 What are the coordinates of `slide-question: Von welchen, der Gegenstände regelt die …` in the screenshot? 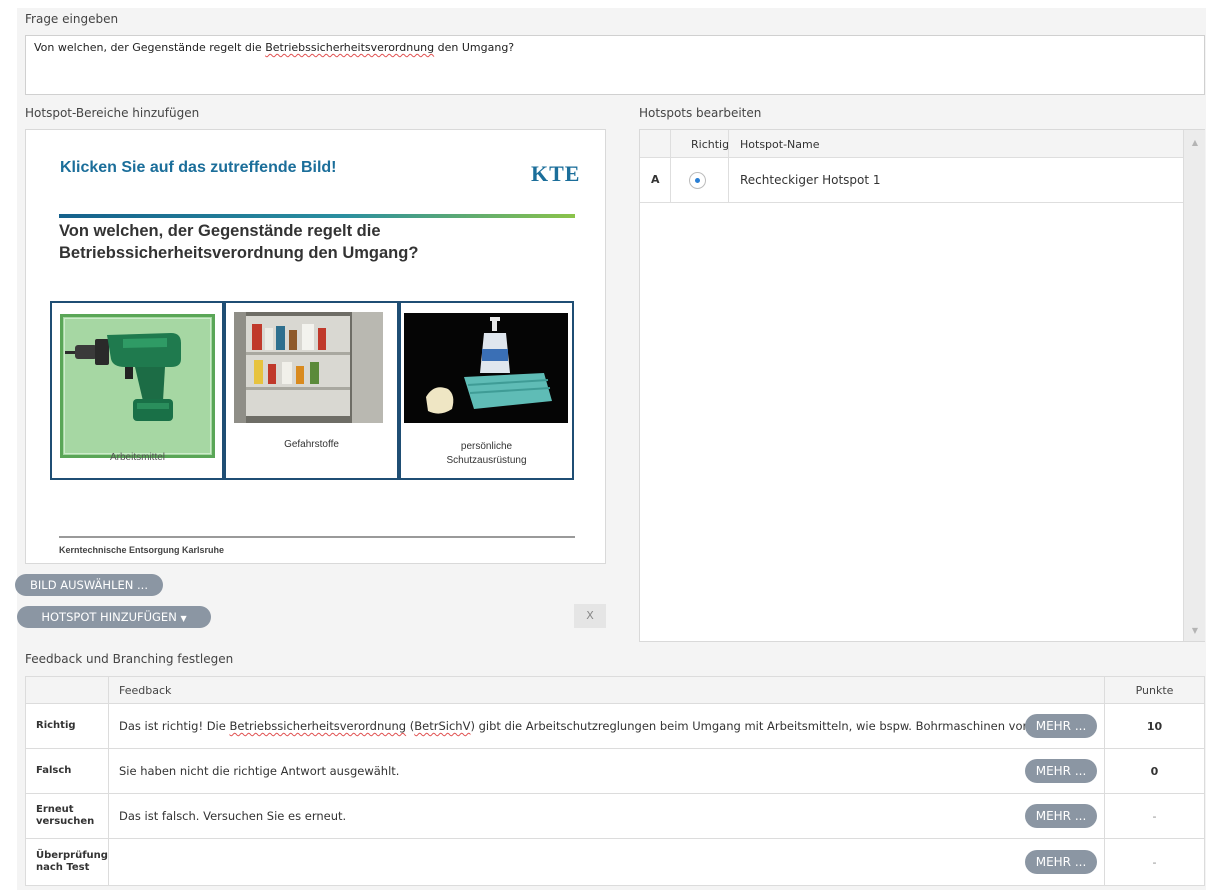 It's located at (259, 242).